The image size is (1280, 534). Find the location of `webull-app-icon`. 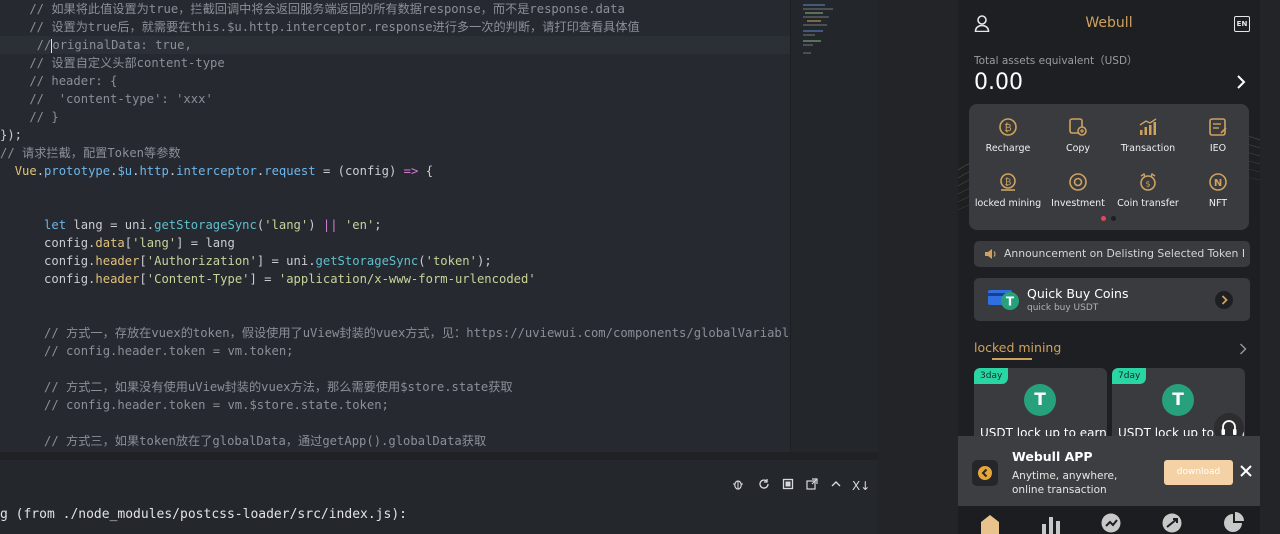

webull-app-icon is located at coordinates (985, 473).